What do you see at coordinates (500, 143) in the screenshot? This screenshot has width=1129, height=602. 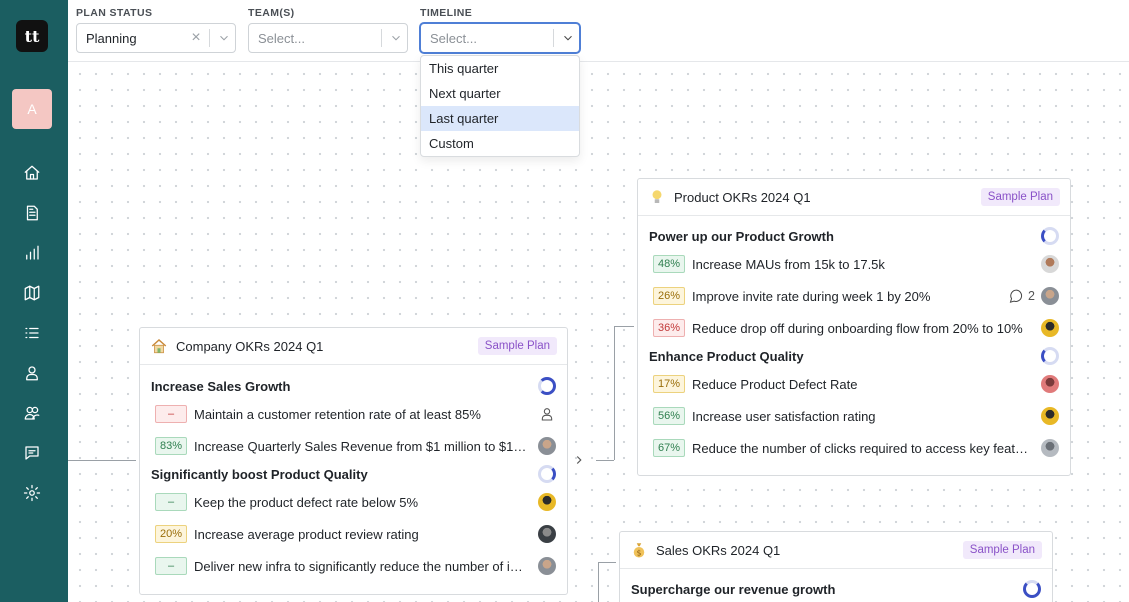 I see `timeline-option: Custom` at bounding box center [500, 143].